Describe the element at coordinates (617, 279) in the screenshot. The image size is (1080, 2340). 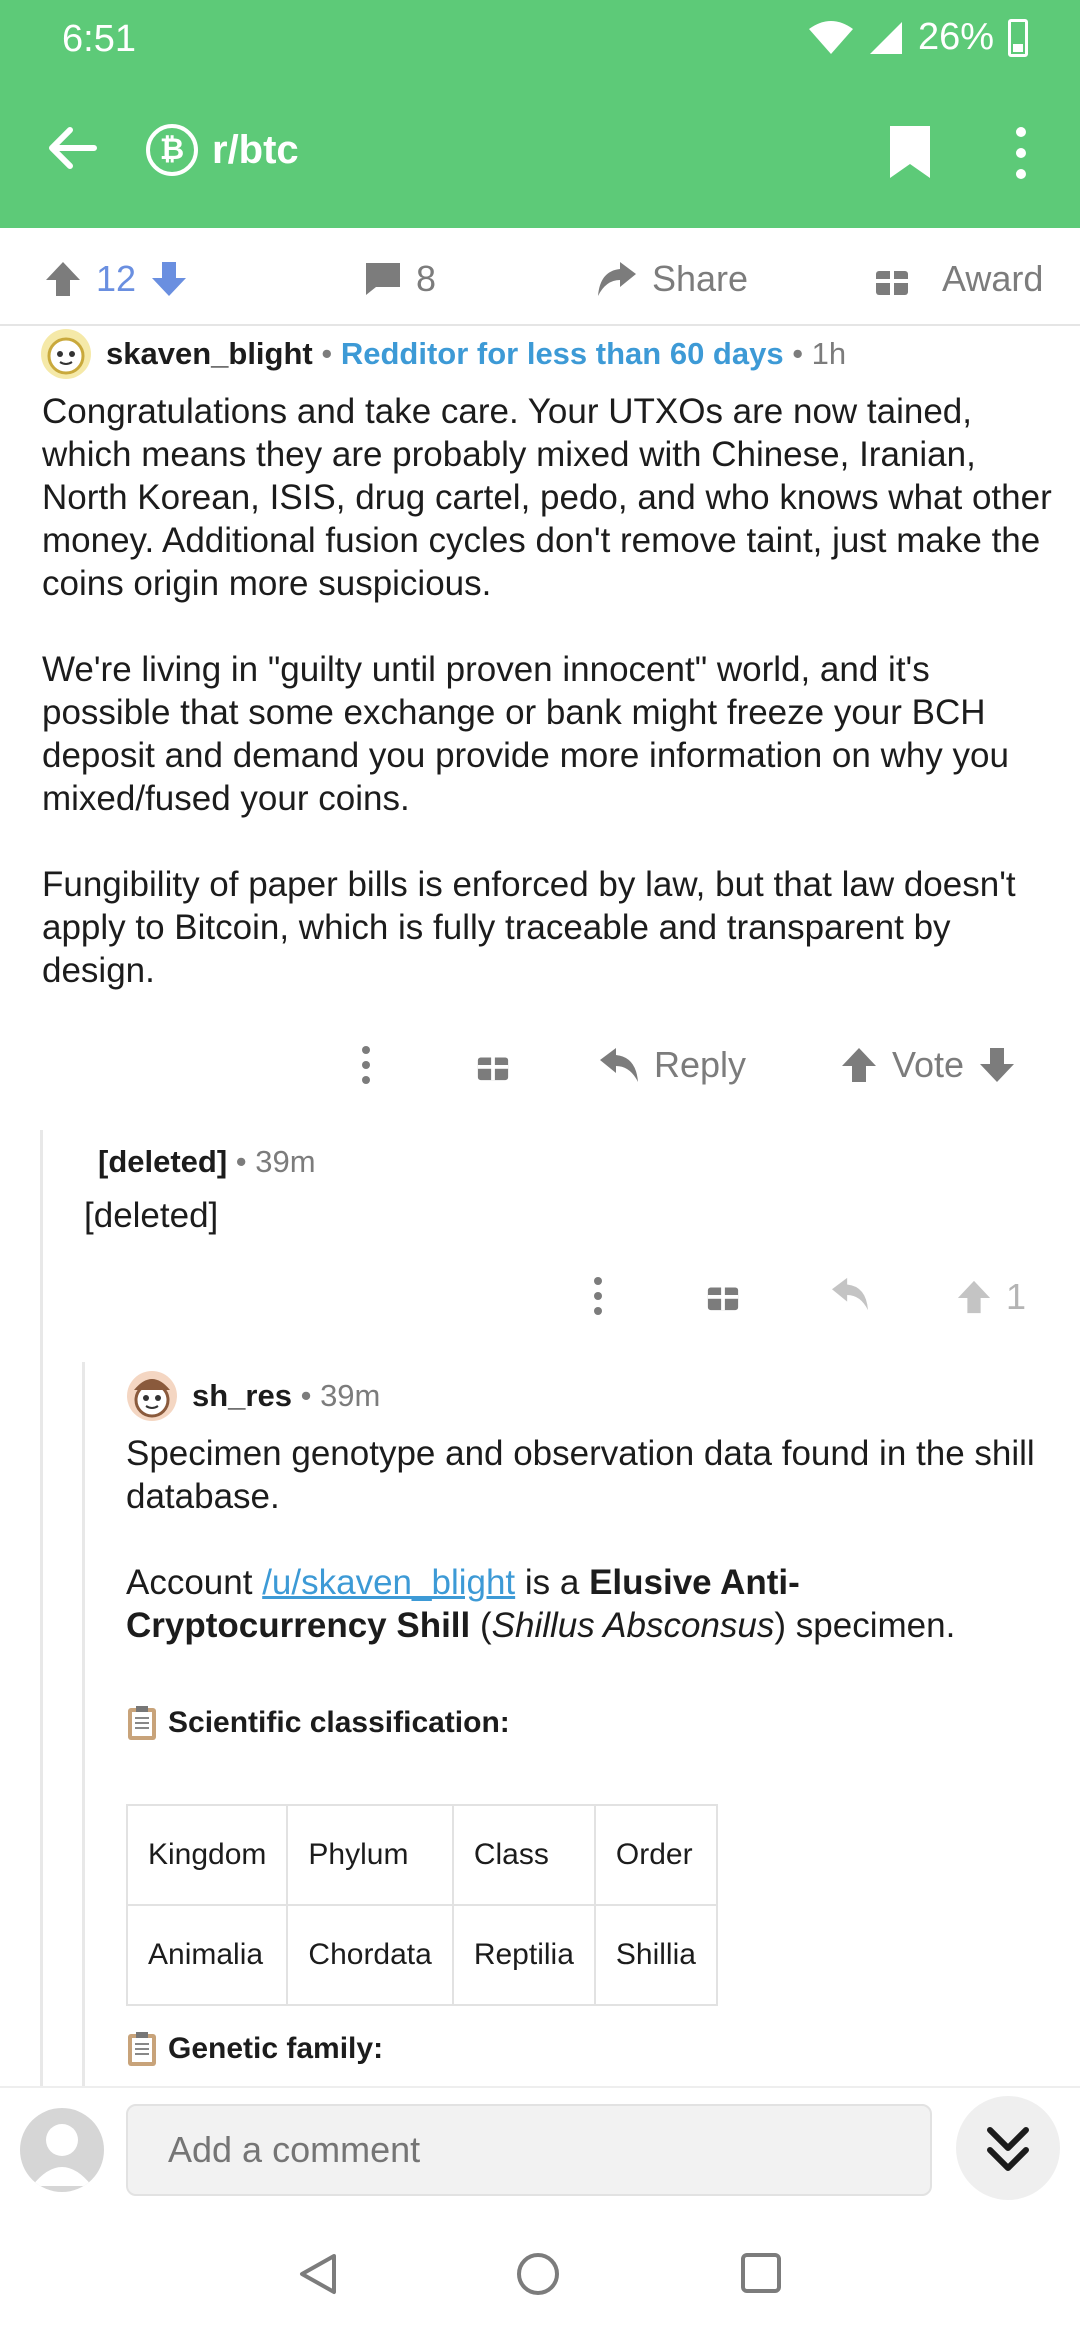
I see `share-icon` at that location.